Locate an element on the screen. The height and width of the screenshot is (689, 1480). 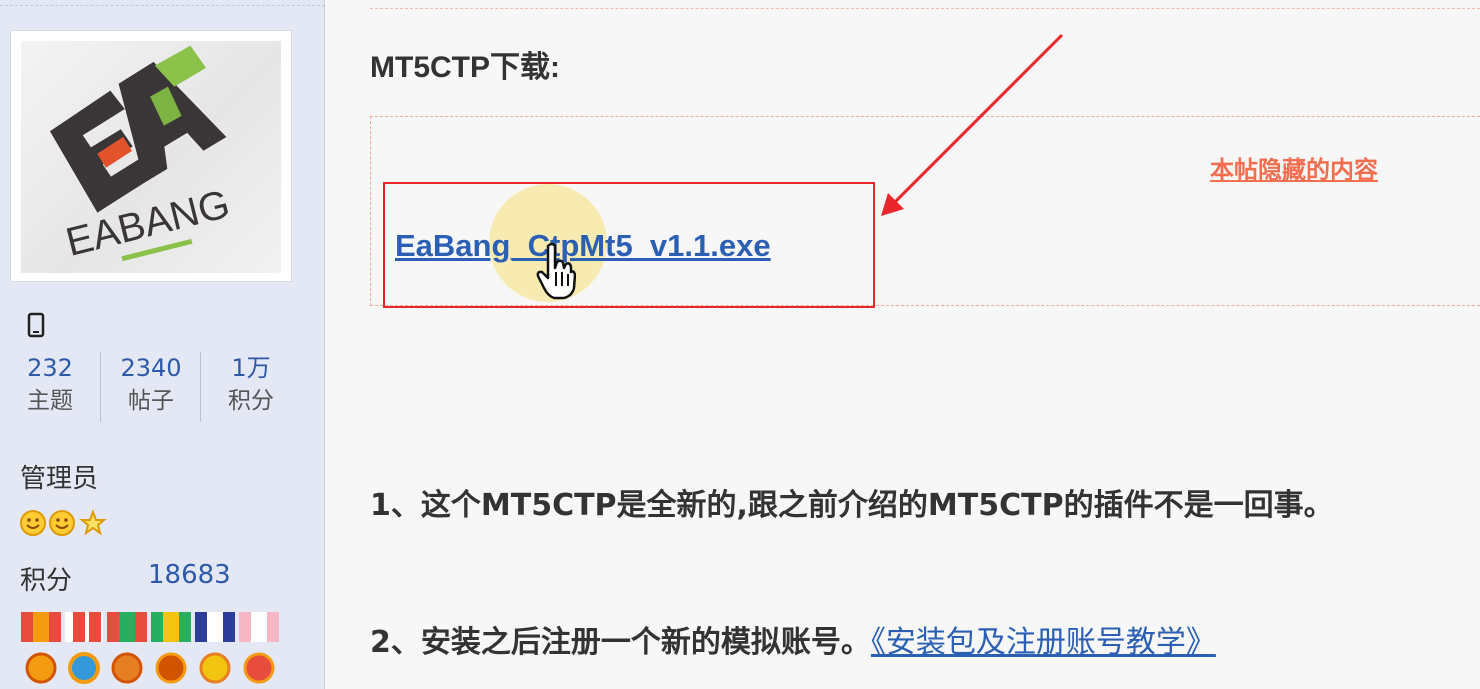
points-value: 18683 is located at coordinates (189, 575).